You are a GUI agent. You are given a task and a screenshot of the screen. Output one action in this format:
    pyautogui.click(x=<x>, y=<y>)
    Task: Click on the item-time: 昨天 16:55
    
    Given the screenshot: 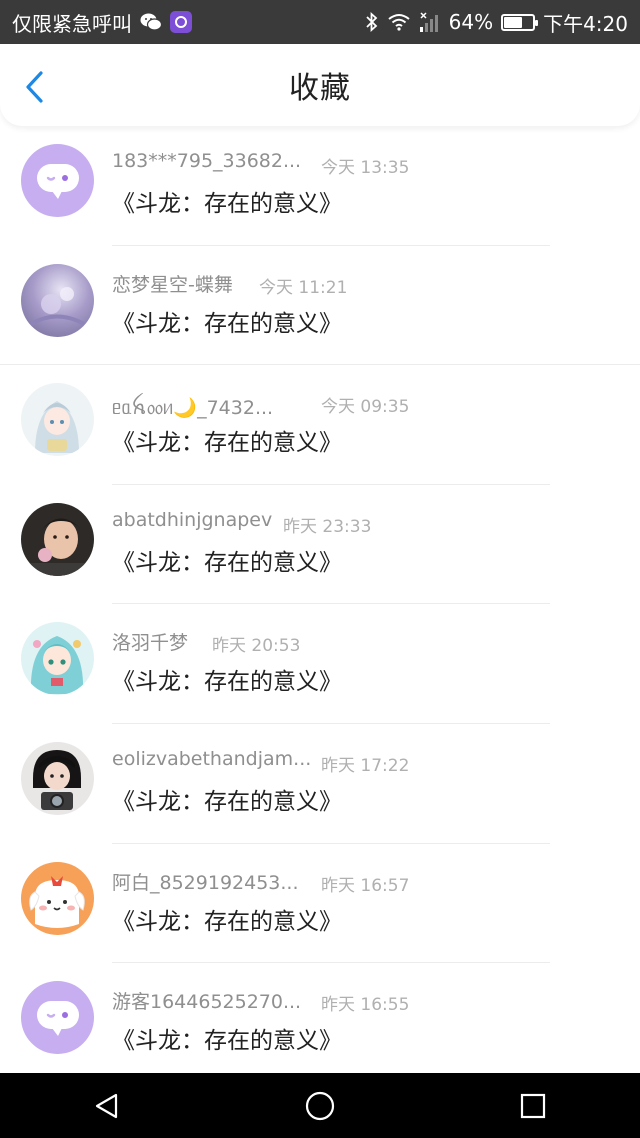 What is the action you would take?
    pyautogui.click(x=365, y=1005)
    